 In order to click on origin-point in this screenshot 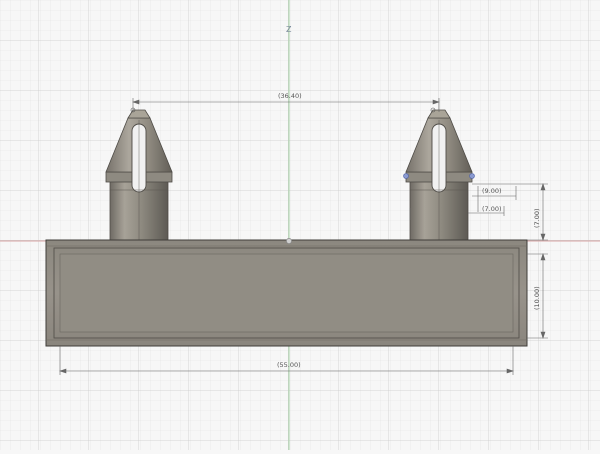, I will do `click(289, 241)`.